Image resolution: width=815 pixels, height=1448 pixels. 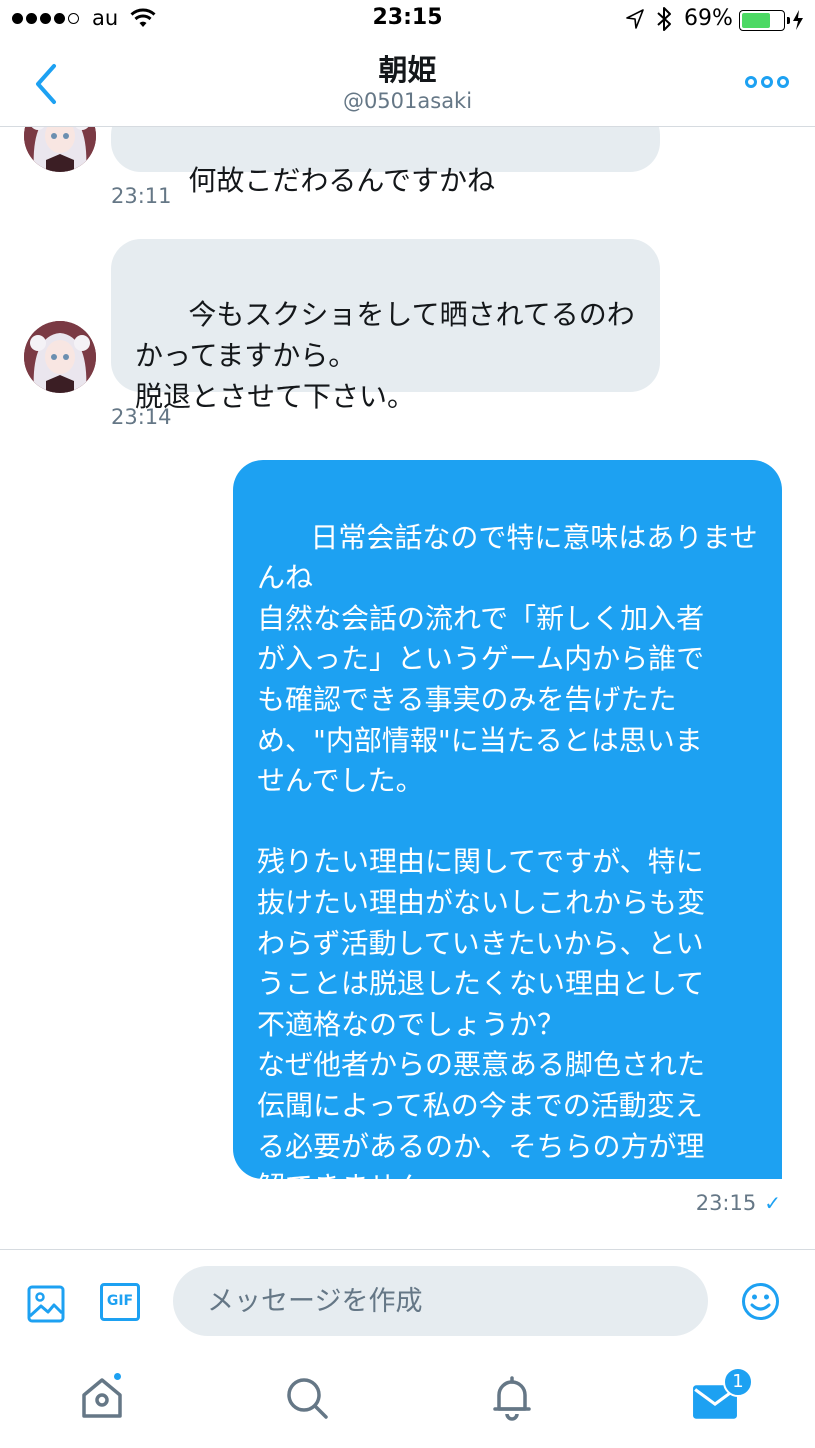 I want to click on bluetooth-icon, so click(x=664, y=19).